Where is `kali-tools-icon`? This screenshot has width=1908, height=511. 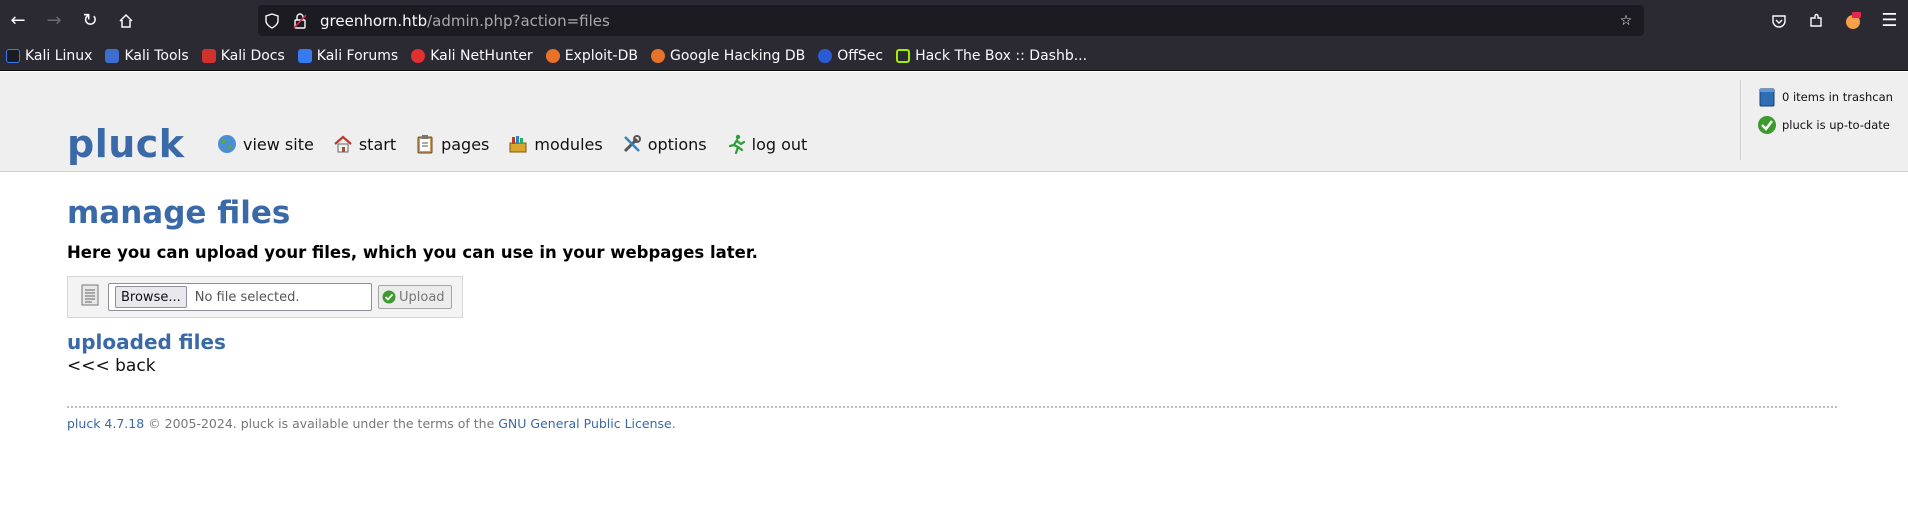 kali-tools-icon is located at coordinates (112, 55).